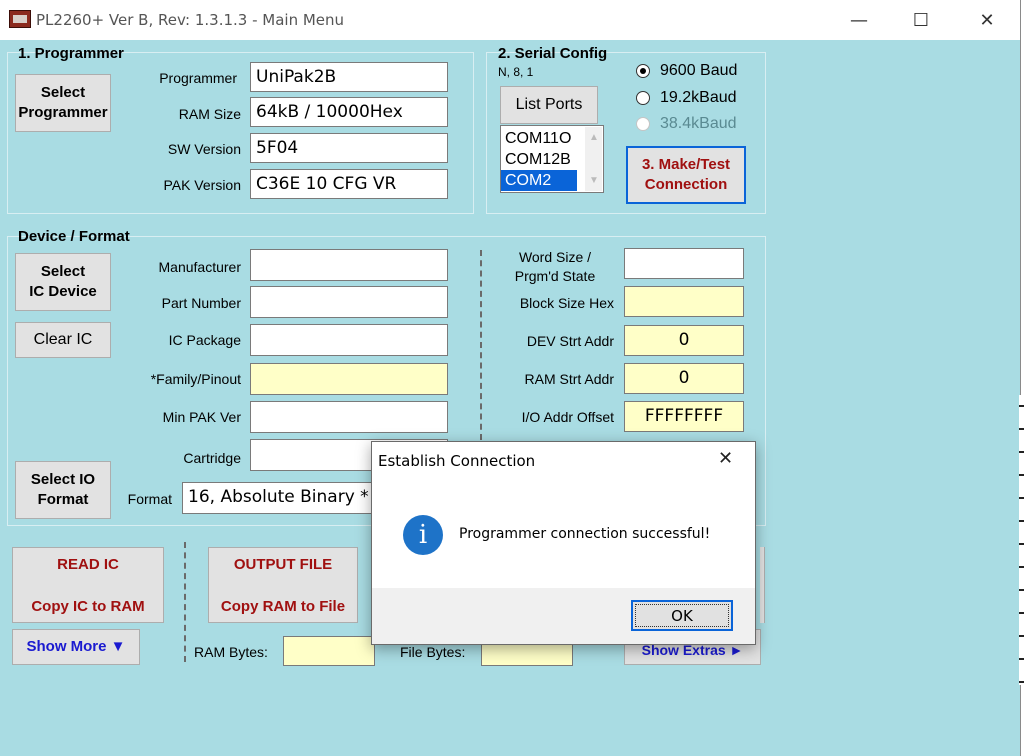 The image size is (1024, 756). Describe the element at coordinates (283, 564) in the screenshot. I see `output-file-title: OUTPUT FILE` at that location.